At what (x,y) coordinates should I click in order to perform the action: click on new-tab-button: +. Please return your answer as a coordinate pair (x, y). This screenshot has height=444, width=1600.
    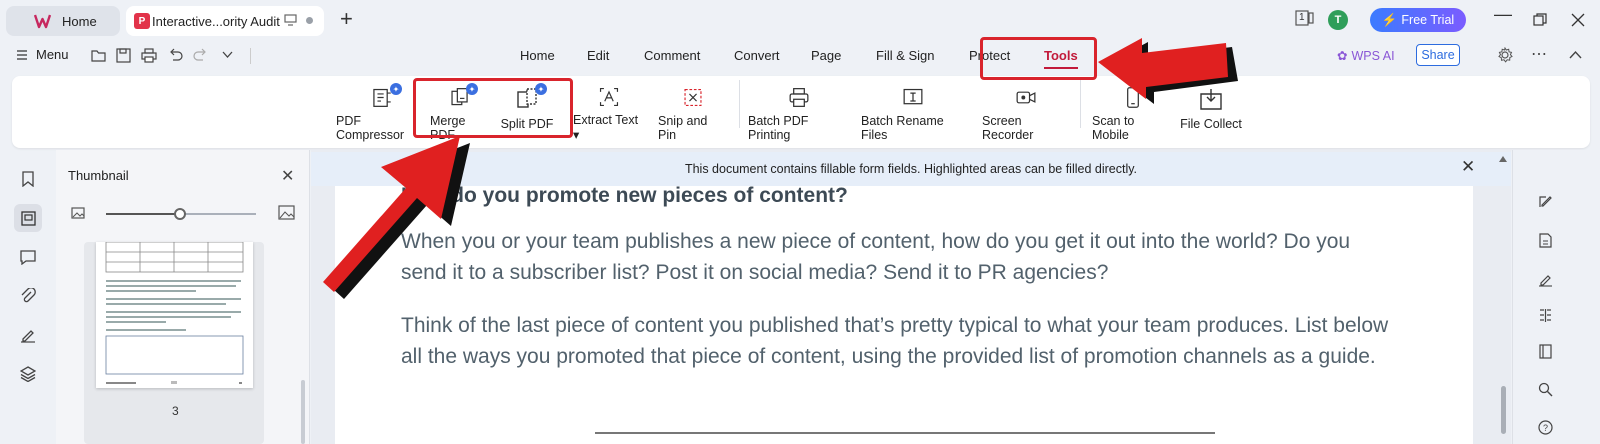
    Looking at the image, I should click on (346, 19).